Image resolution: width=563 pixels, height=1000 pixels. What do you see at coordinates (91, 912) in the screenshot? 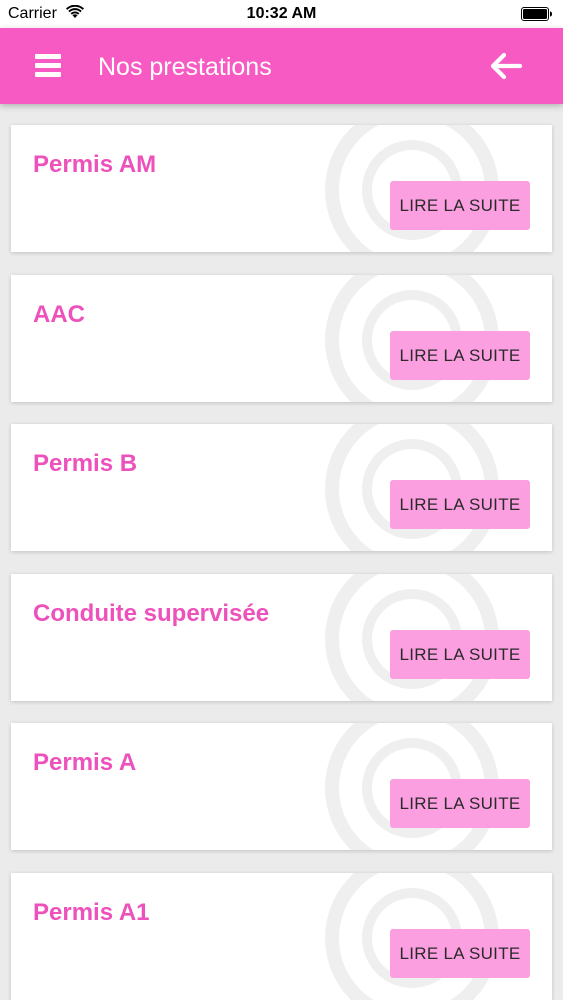
I see `service-title: Permis A1` at bounding box center [91, 912].